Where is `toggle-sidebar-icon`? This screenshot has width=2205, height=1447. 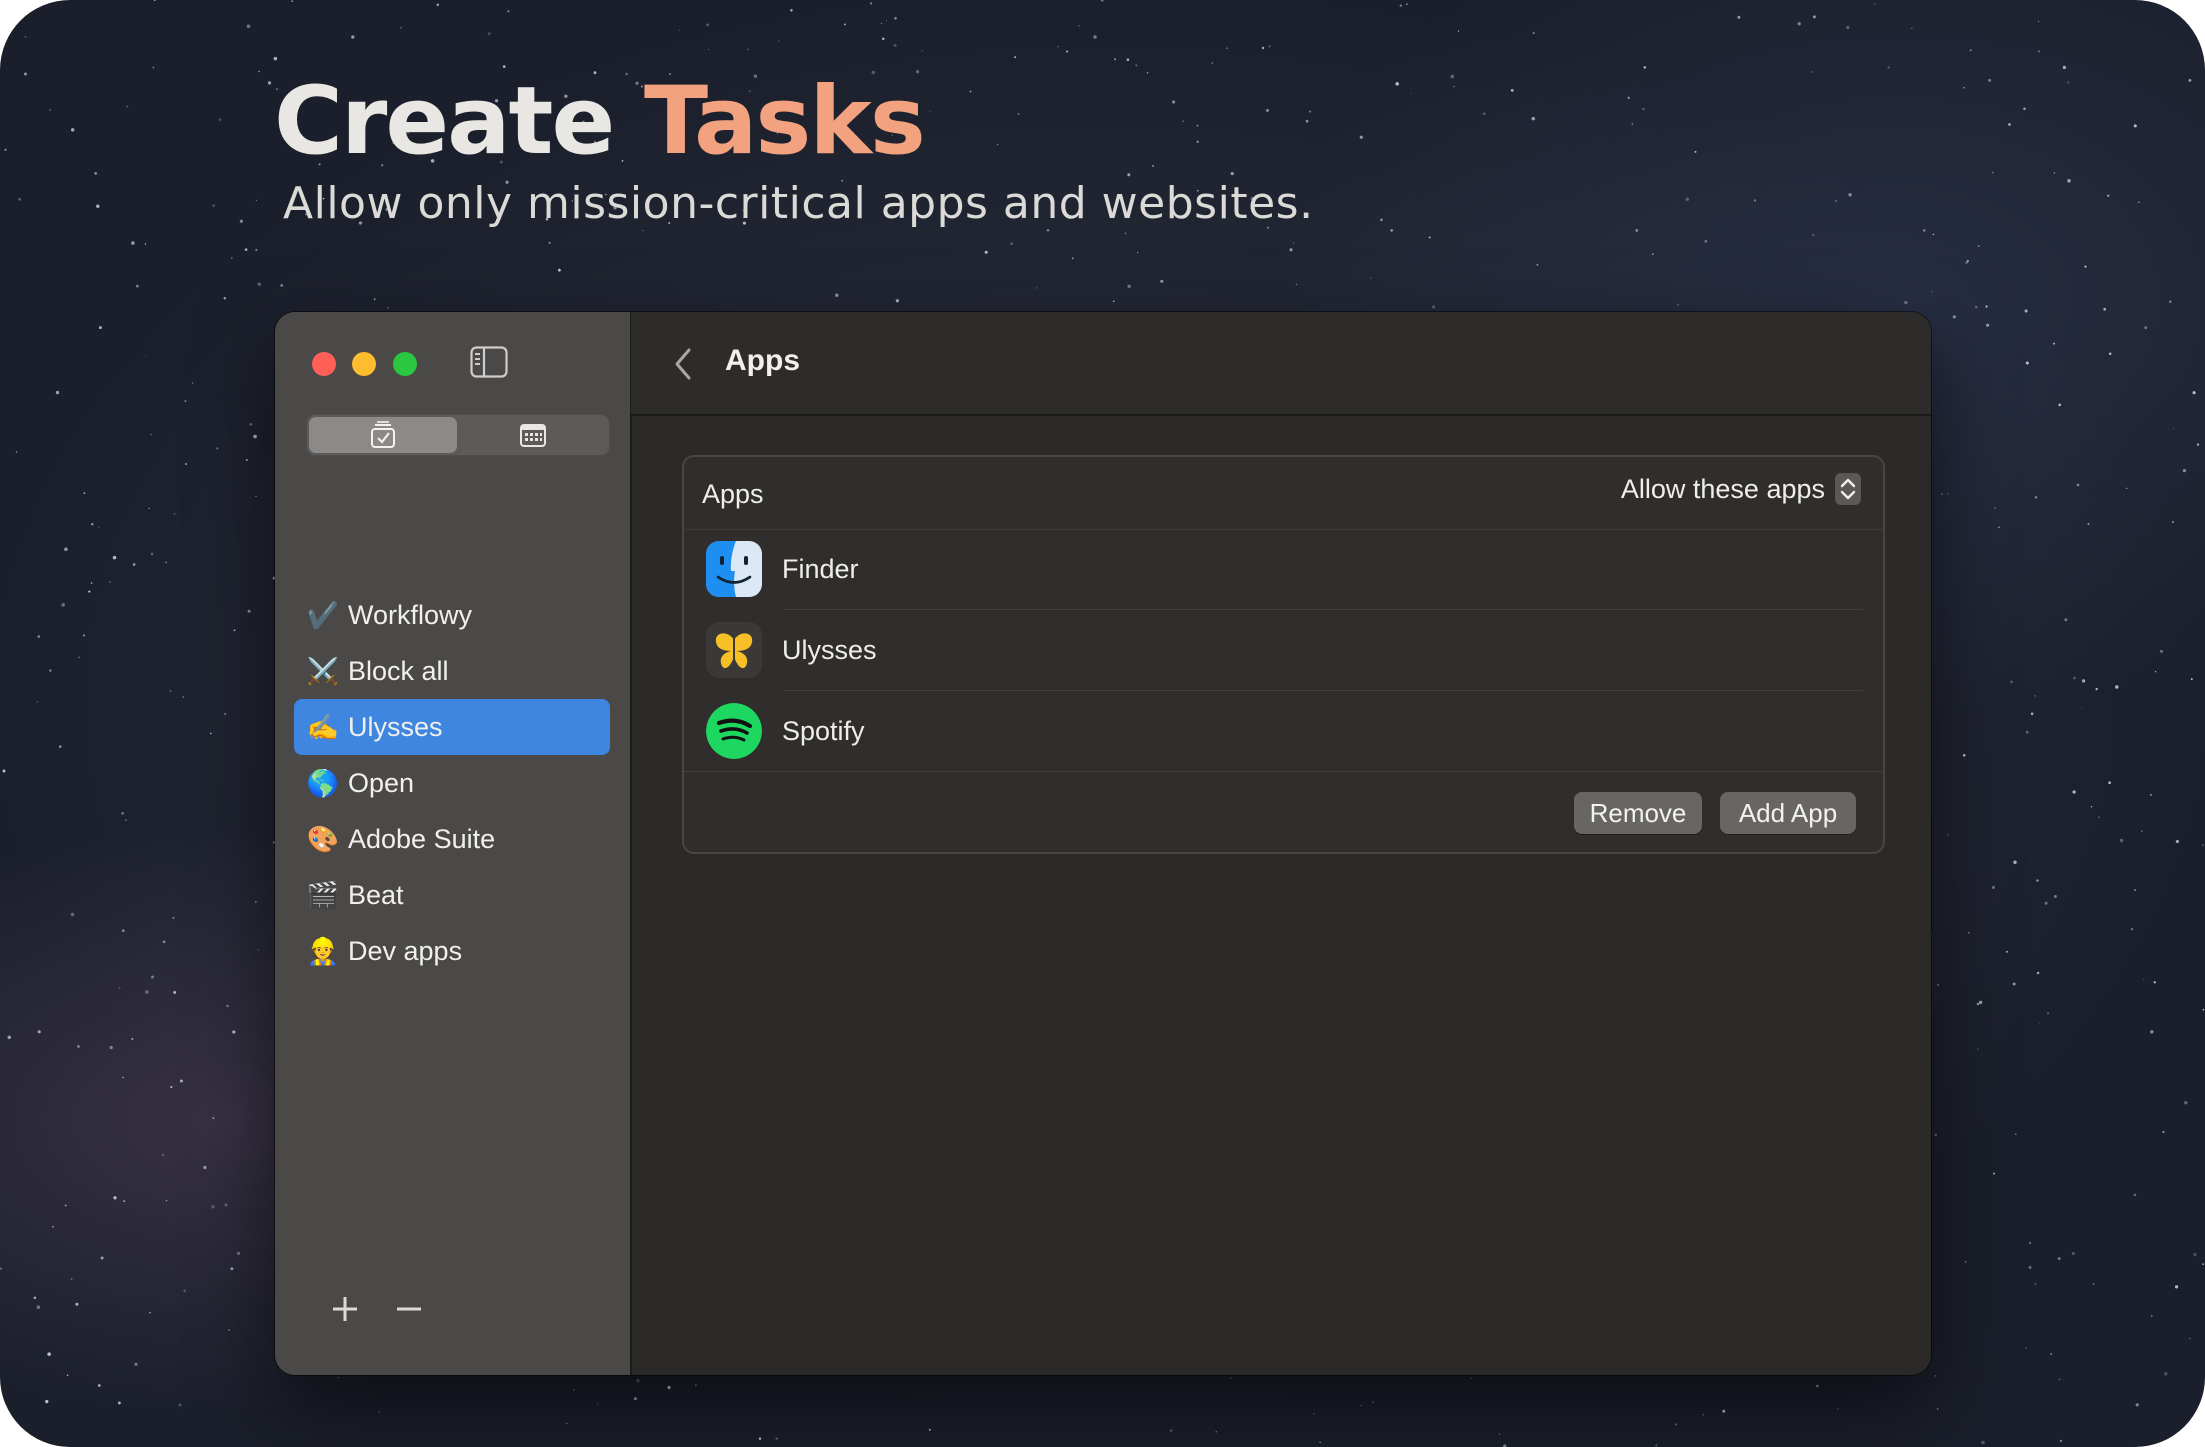 toggle-sidebar-icon is located at coordinates (489, 362).